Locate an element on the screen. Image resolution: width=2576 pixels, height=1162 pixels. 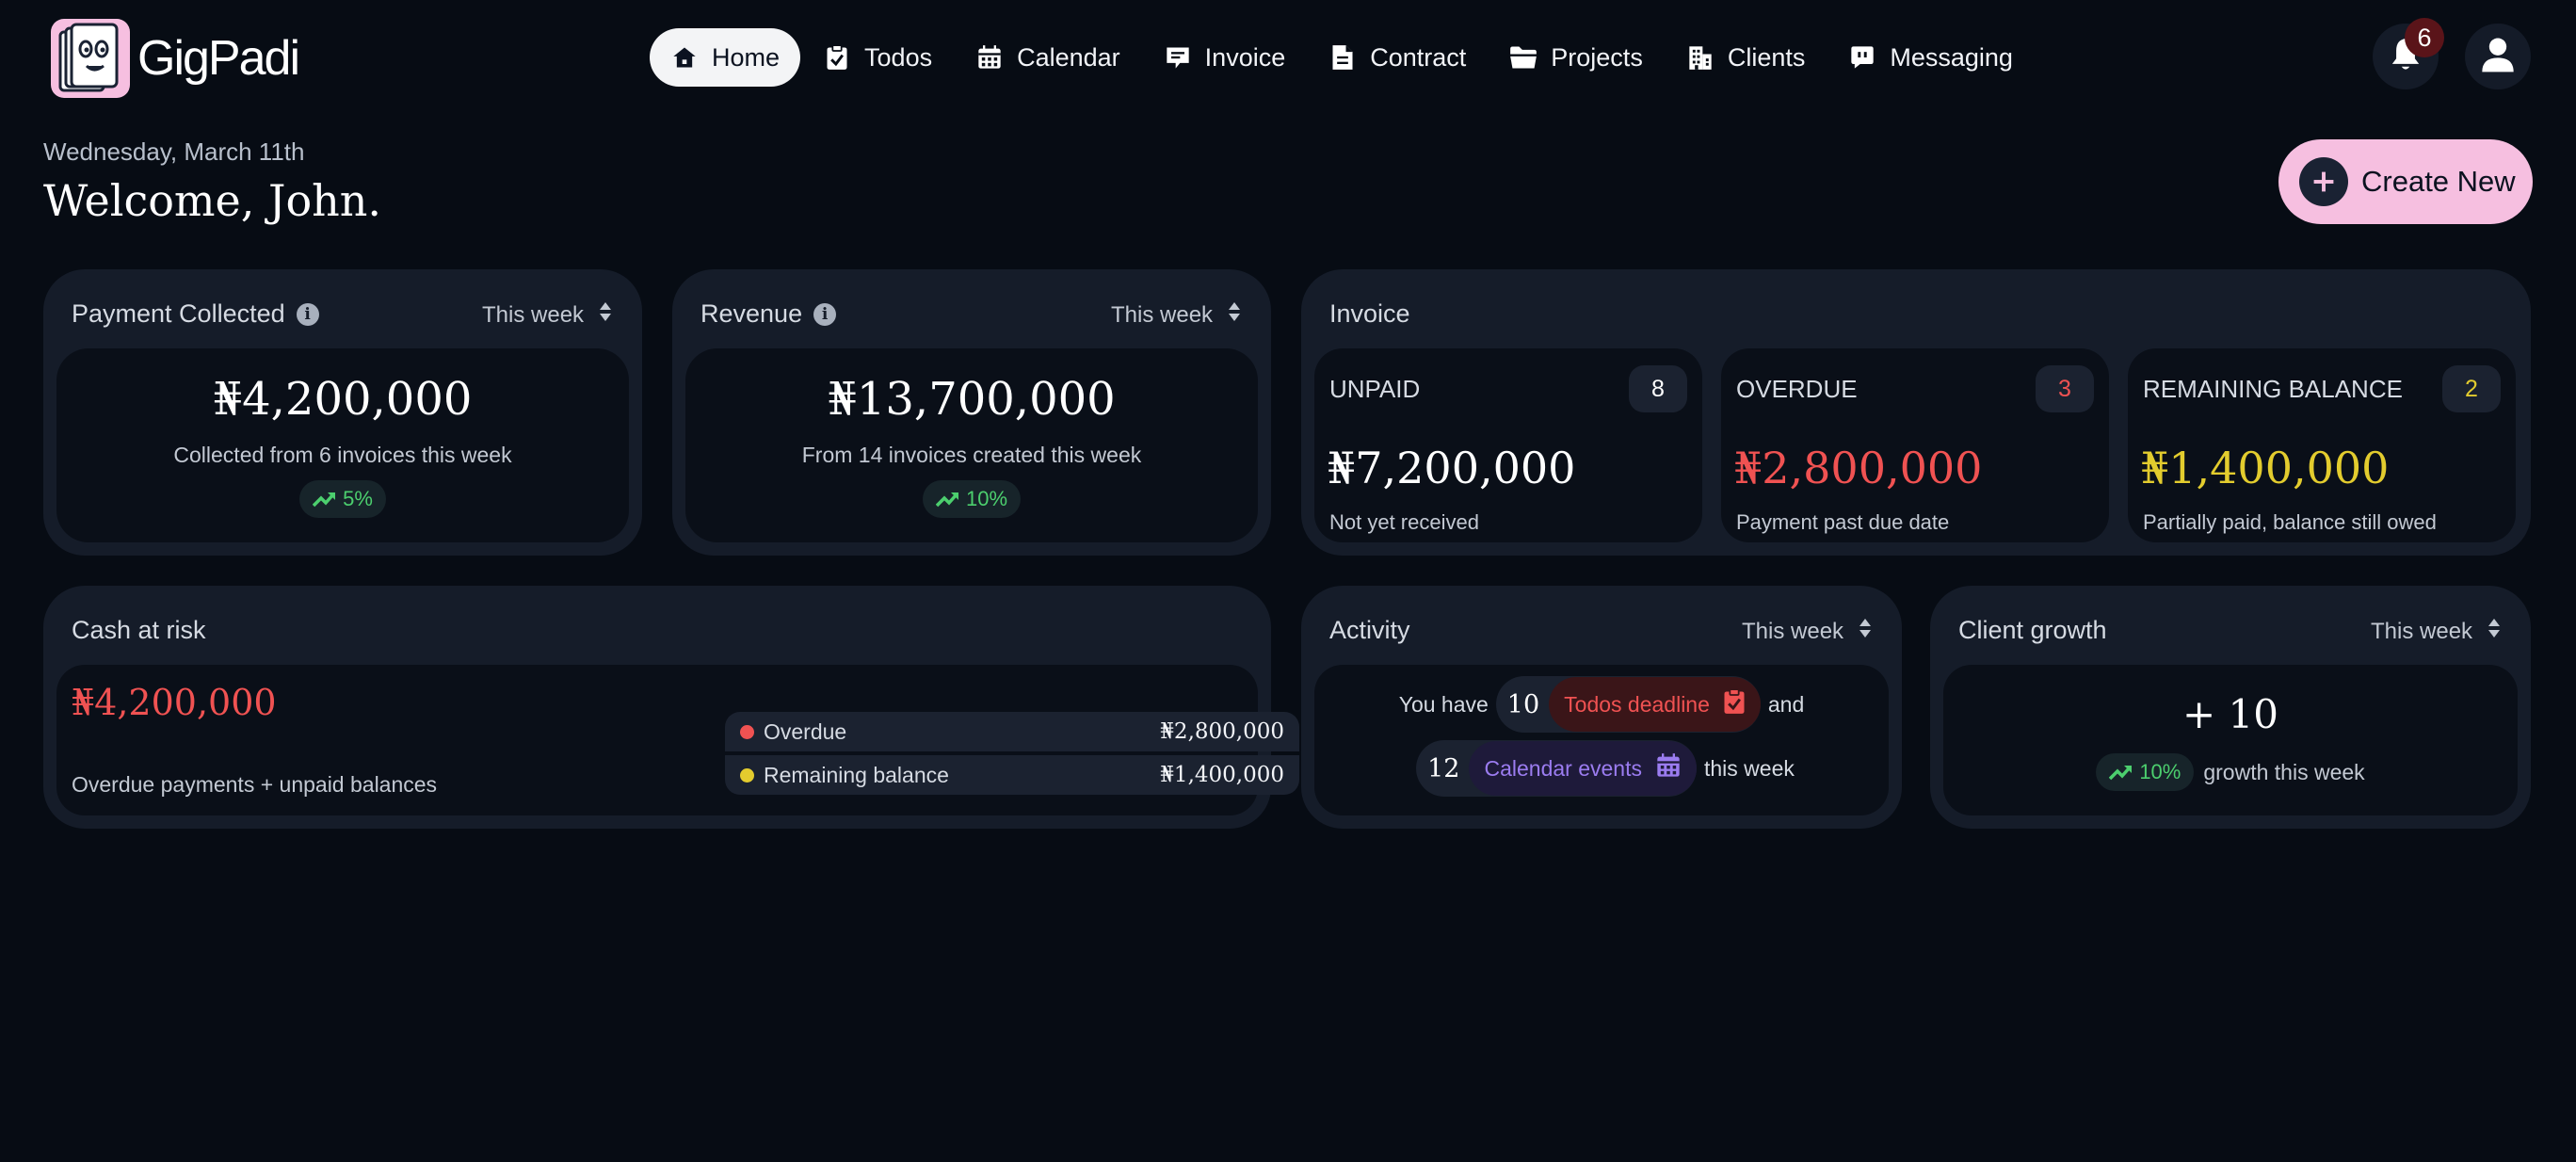
payment-collected-title: Payment Collected is located at coordinates (178, 313).